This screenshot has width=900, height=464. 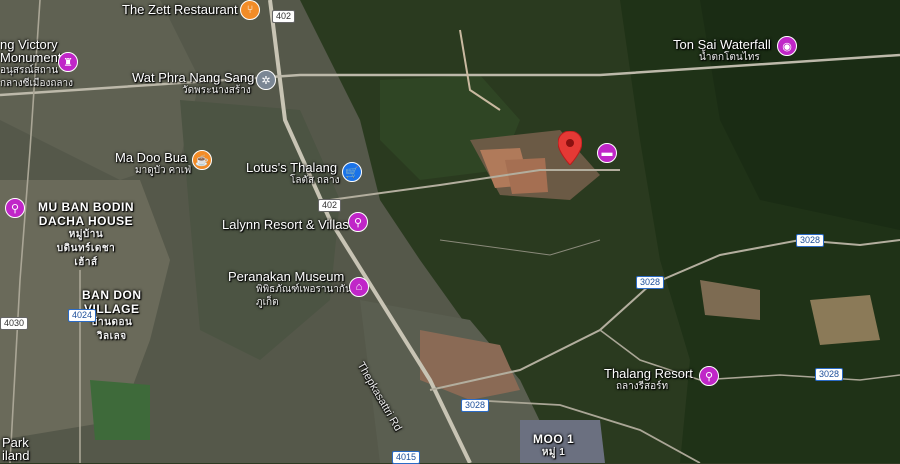 I want to click on hotel-icon: ▬, so click(x=607, y=153).